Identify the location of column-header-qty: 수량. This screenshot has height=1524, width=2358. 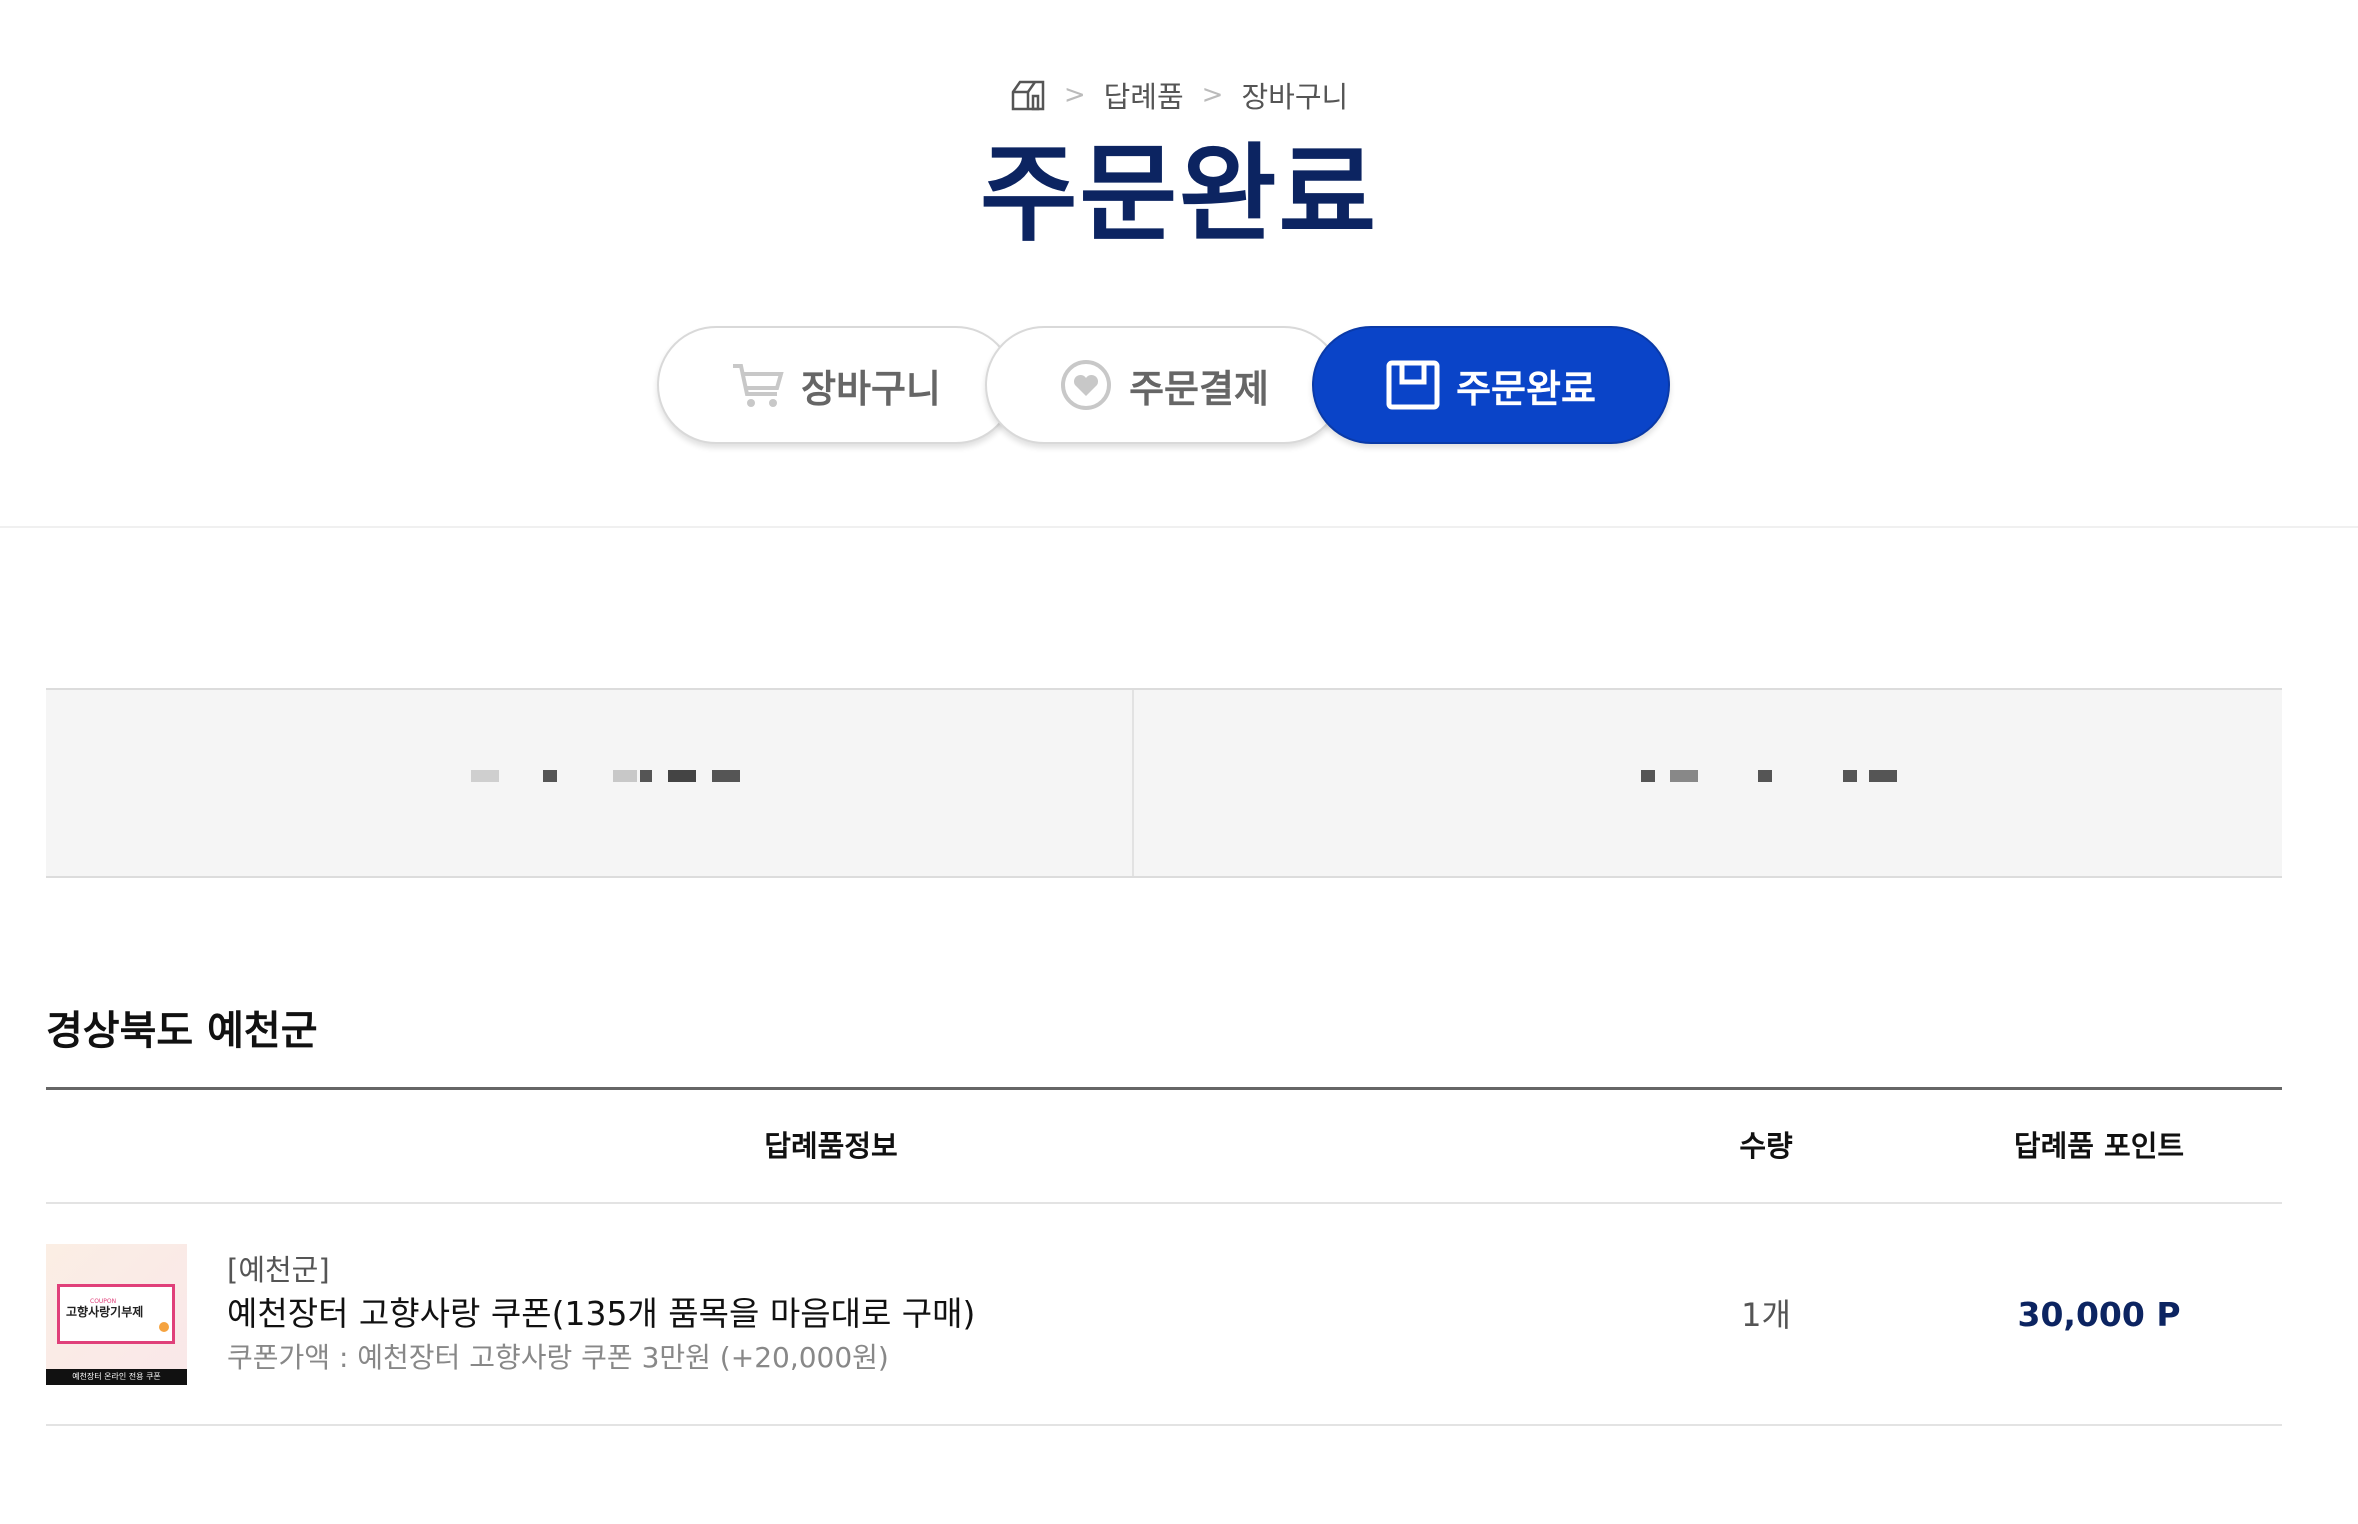
(1766, 1146).